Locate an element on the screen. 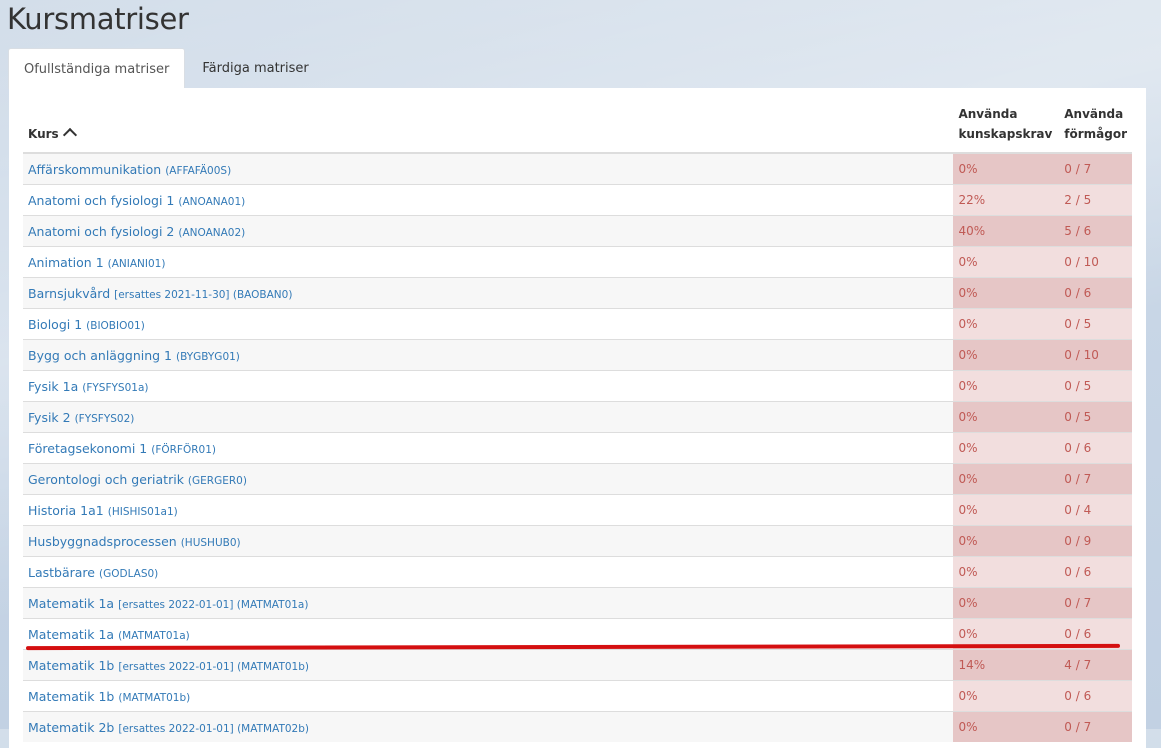  course-name: Husbyggnadsprocessen is located at coordinates (102, 541).